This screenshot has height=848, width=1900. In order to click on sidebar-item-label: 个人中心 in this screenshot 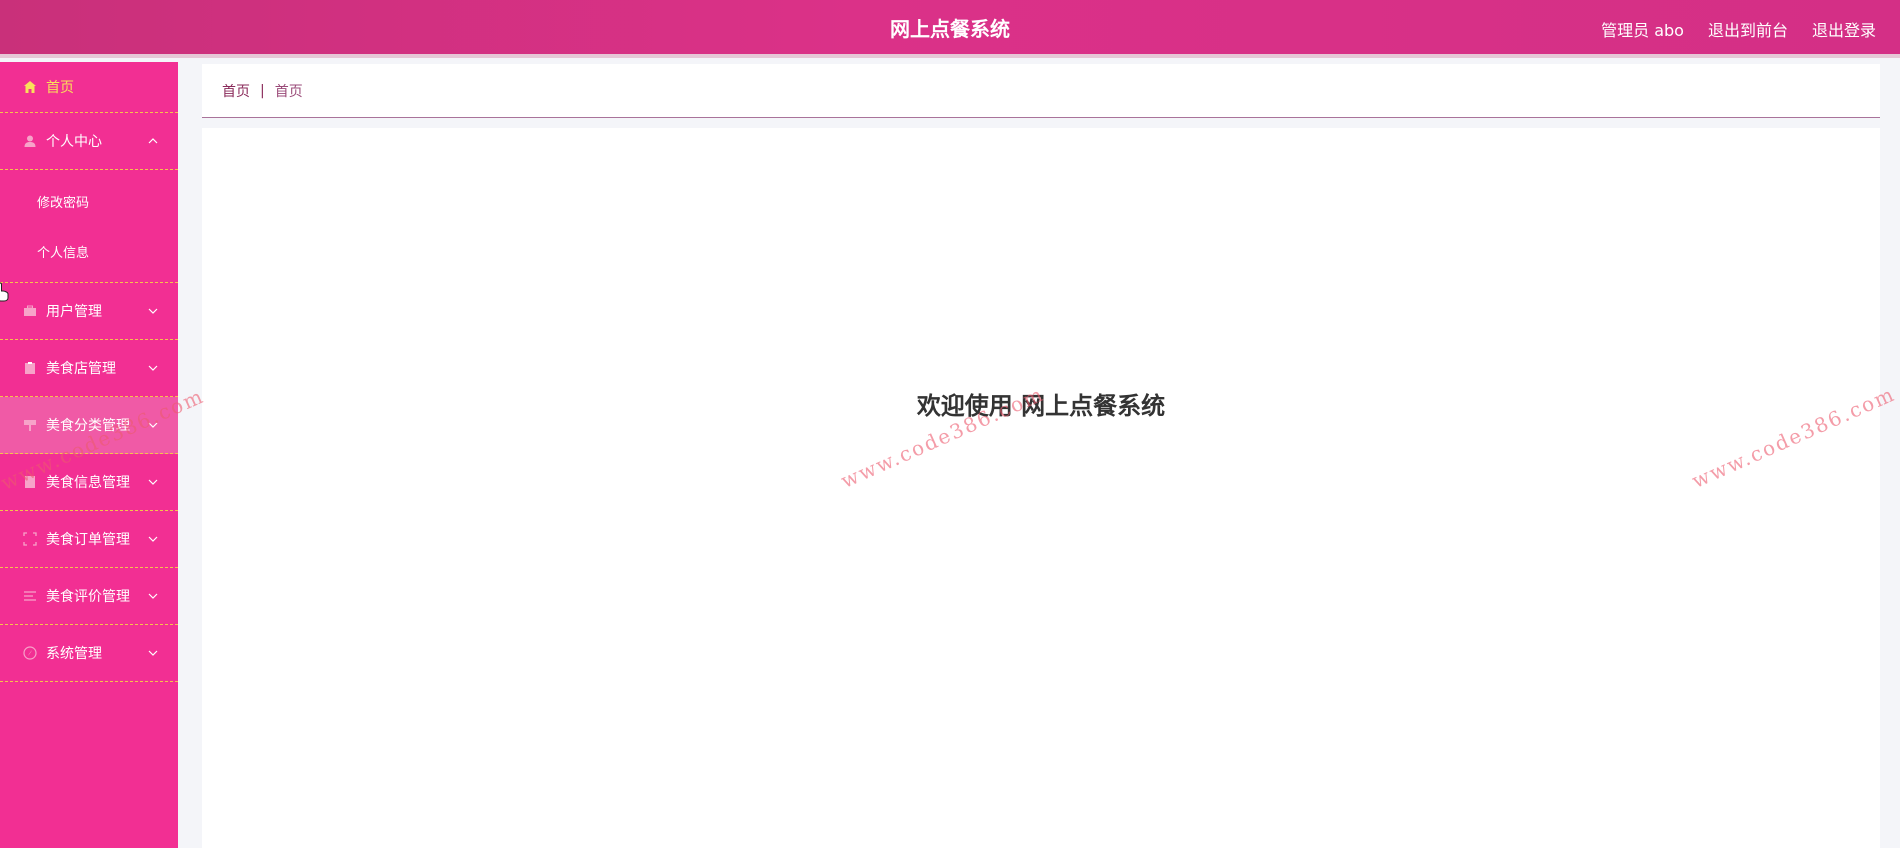, I will do `click(74, 142)`.